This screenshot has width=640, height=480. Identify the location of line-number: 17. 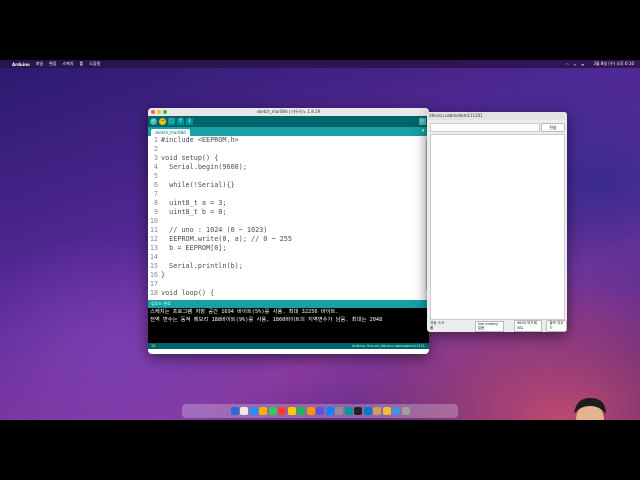
(153, 284).